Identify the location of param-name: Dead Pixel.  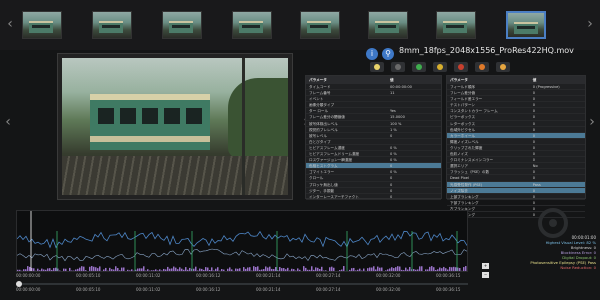
(459, 178).